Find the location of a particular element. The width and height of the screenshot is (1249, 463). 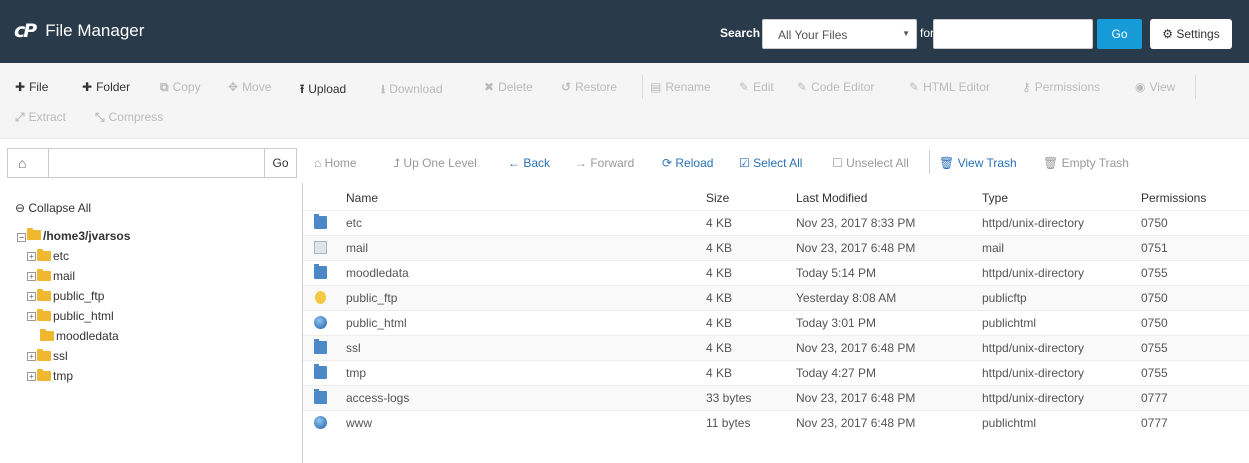

move-button: ✥ Move is located at coordinates (249, 87).